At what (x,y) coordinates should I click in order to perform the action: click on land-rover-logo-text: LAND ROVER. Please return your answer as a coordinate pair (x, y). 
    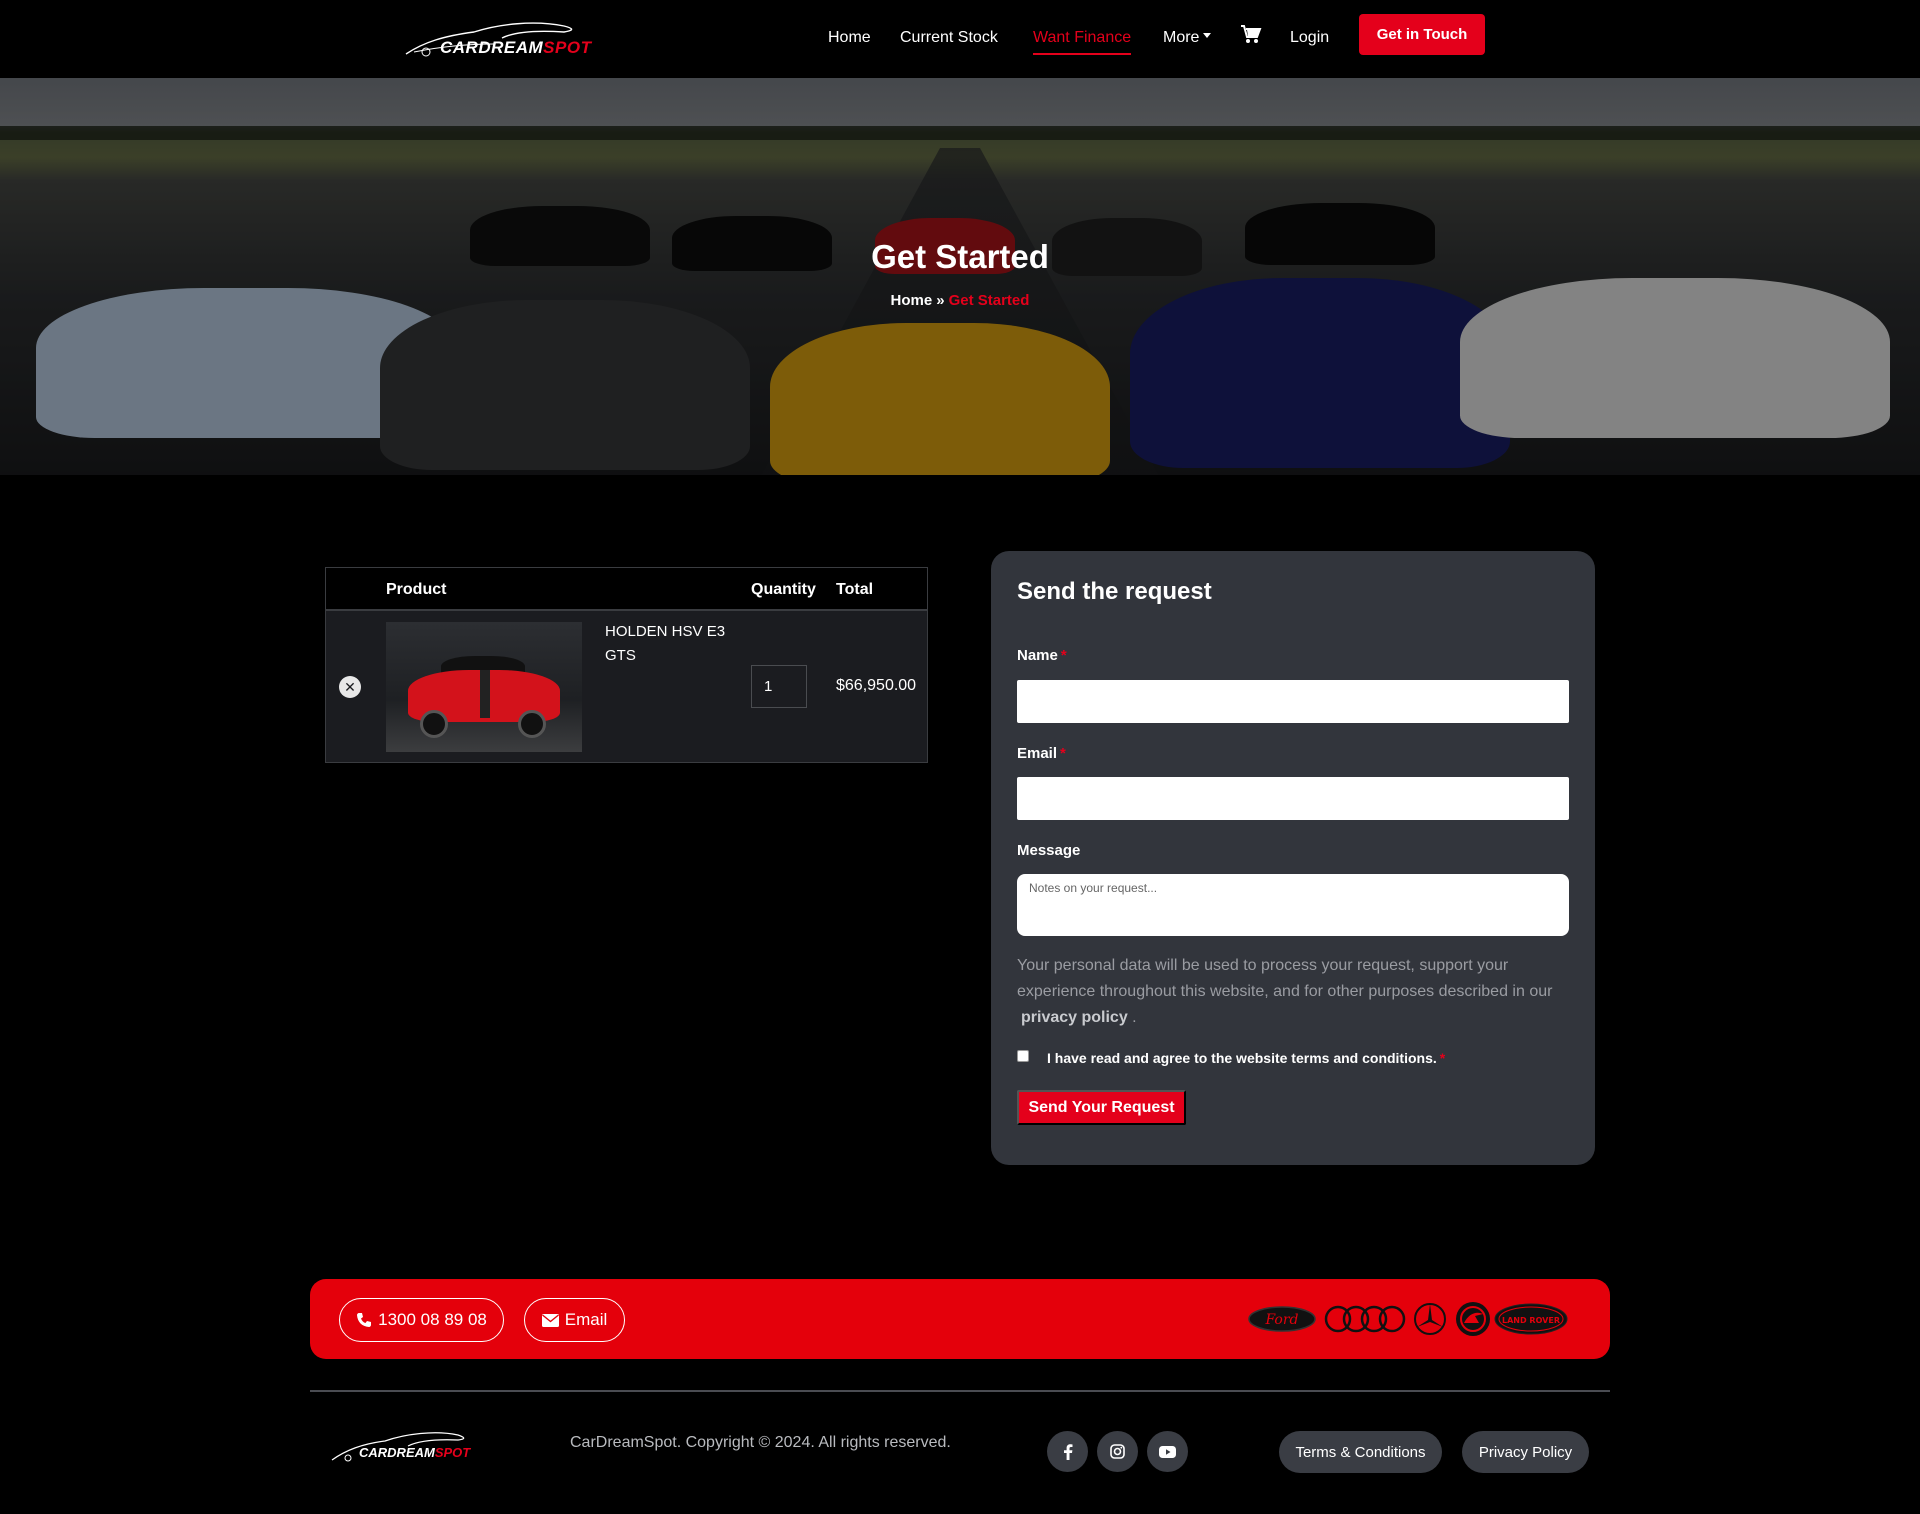
    Looking at the image, I should click on (1531, 1320).